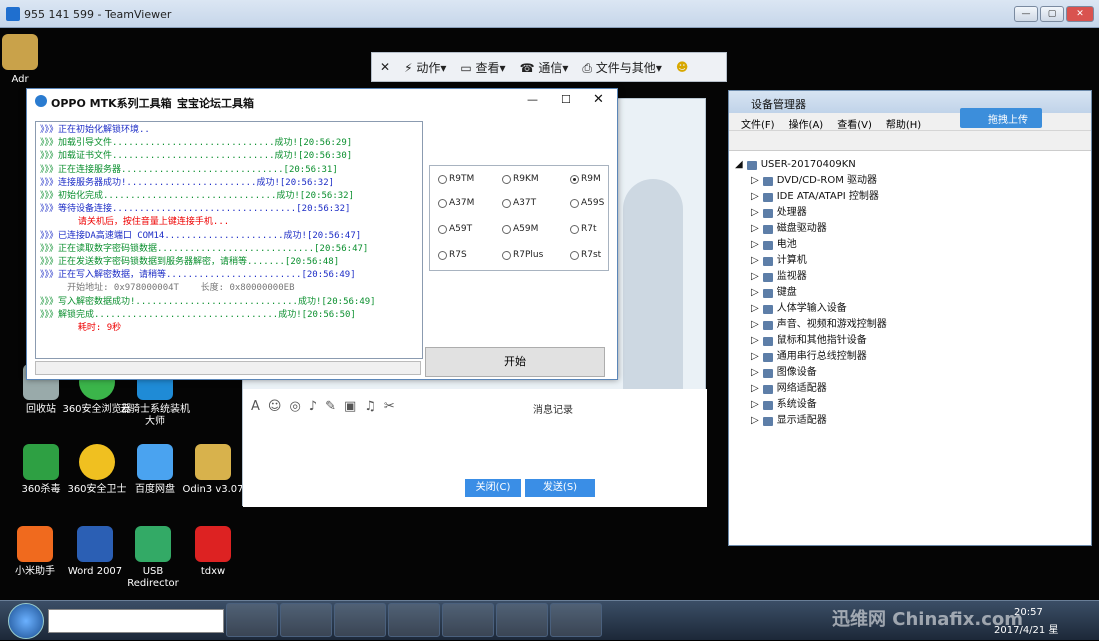 Image resolution: width=1099 pixels, height=641 pixels. Describe the element at coordinates (587, 203) in the screenshot. I see `radio-a59s: A59S` at that location.